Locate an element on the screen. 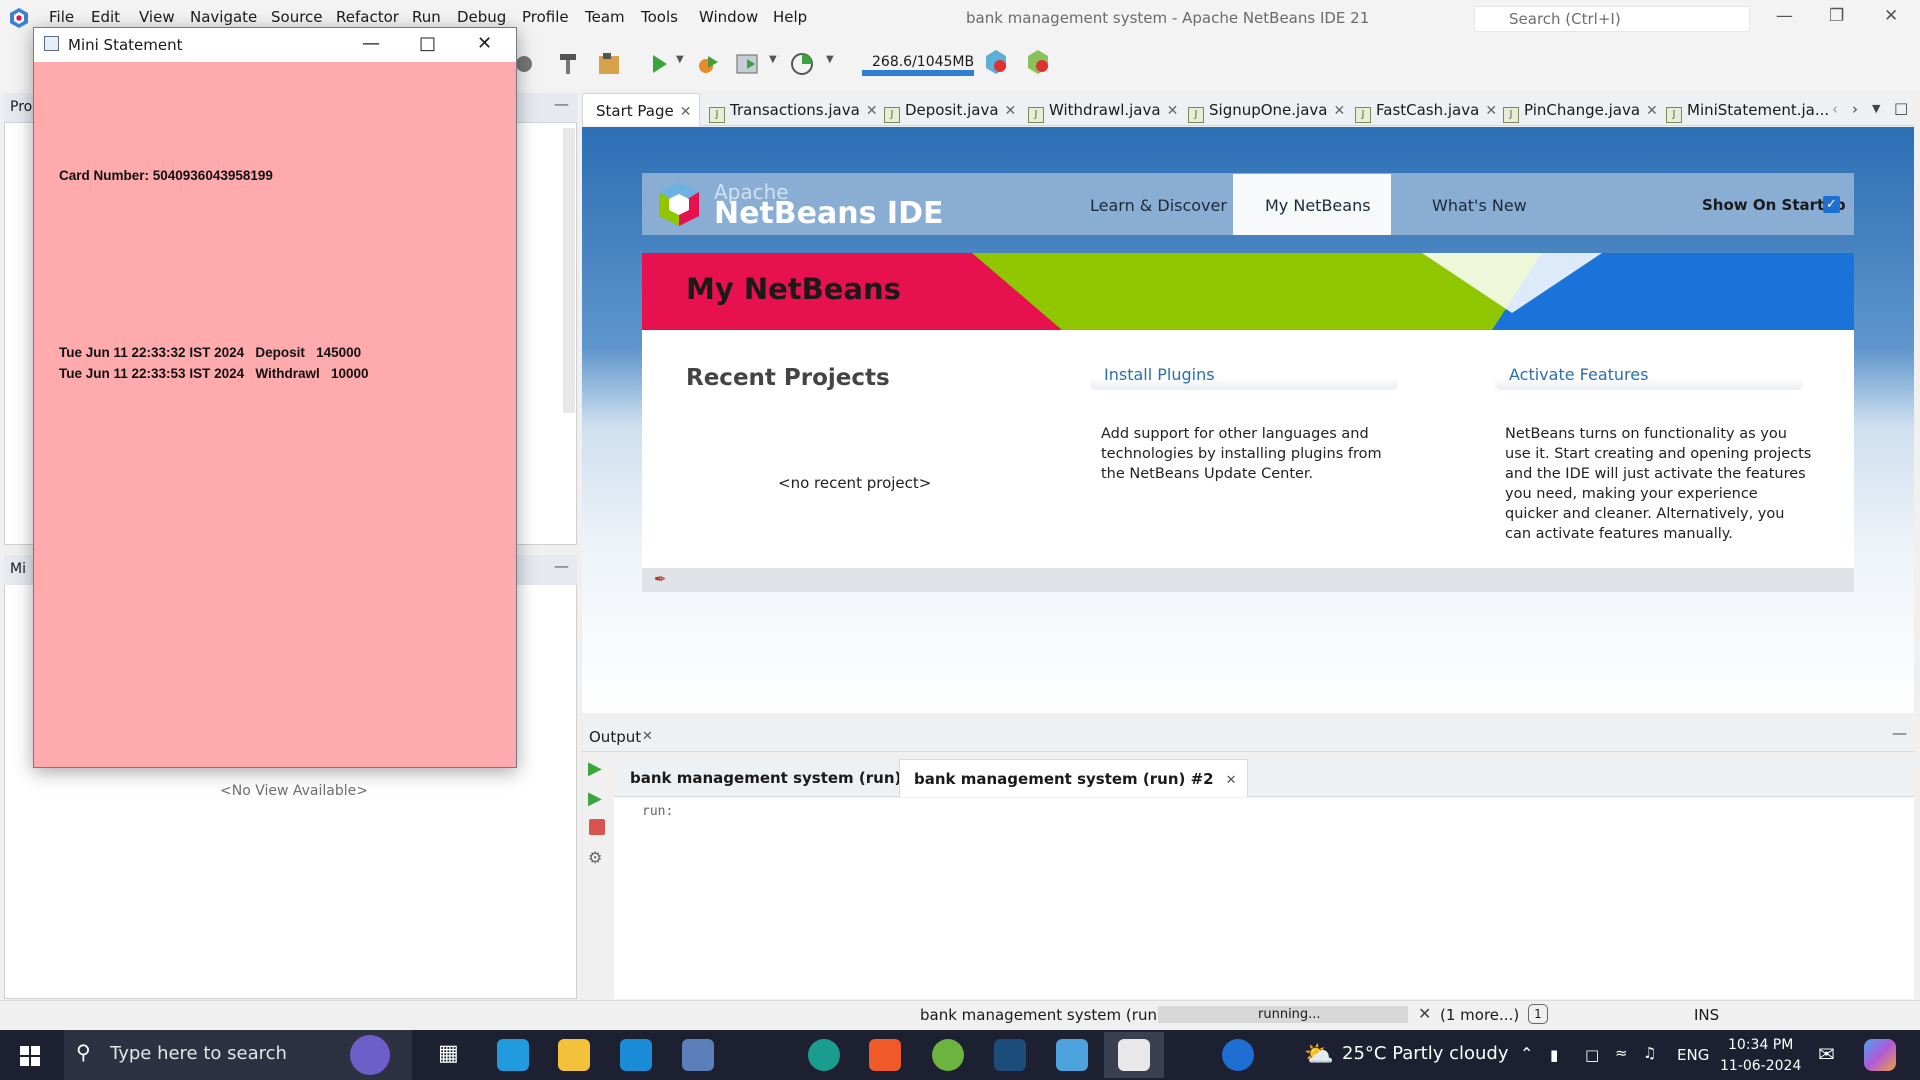  tab-withdrawl: J Withdrawl.java ✕ is located at coordinates (1103, 109).